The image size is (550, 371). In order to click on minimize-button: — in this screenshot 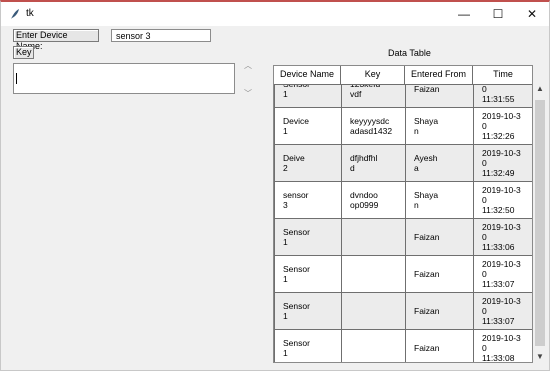, I will do `click(464, 14)`.